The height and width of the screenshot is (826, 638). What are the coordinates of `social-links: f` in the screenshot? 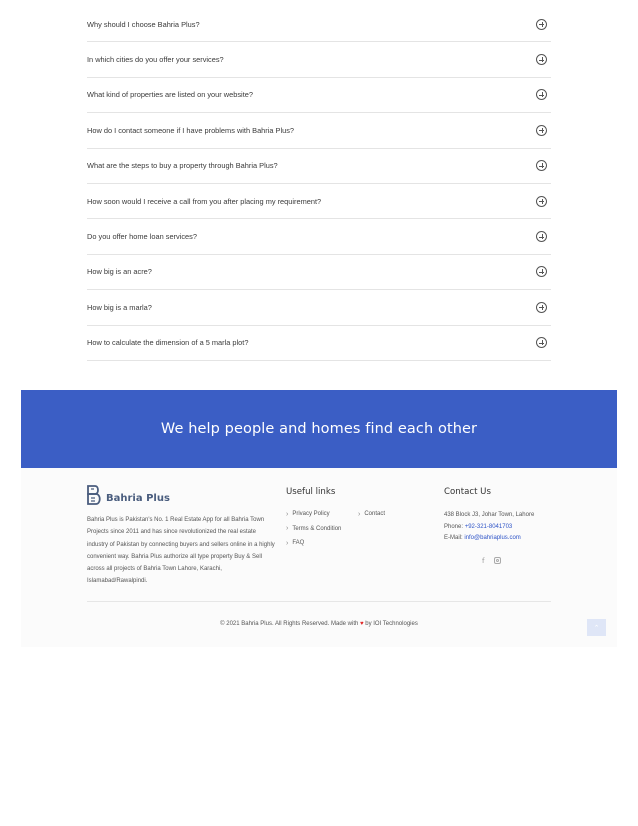 It's located at (492, 561).